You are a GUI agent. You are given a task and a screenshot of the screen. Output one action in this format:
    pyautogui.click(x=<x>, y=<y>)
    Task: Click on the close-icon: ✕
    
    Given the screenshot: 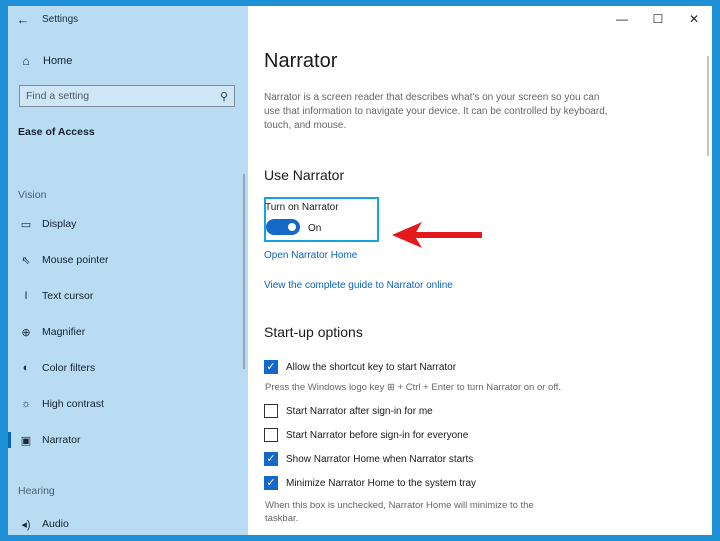 What is the action you would take?
    pyautogui.click(x=694, y=19)
    